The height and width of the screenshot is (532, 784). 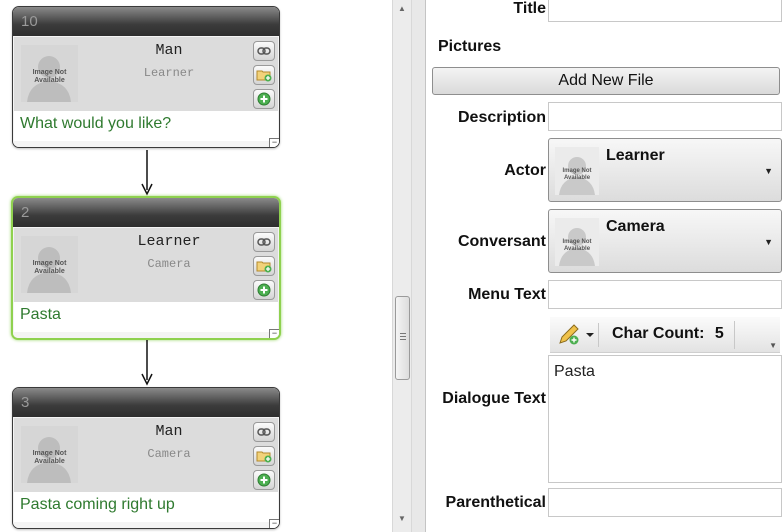 I want to click on node-conversant: Learner, so click(x=169, y=73).